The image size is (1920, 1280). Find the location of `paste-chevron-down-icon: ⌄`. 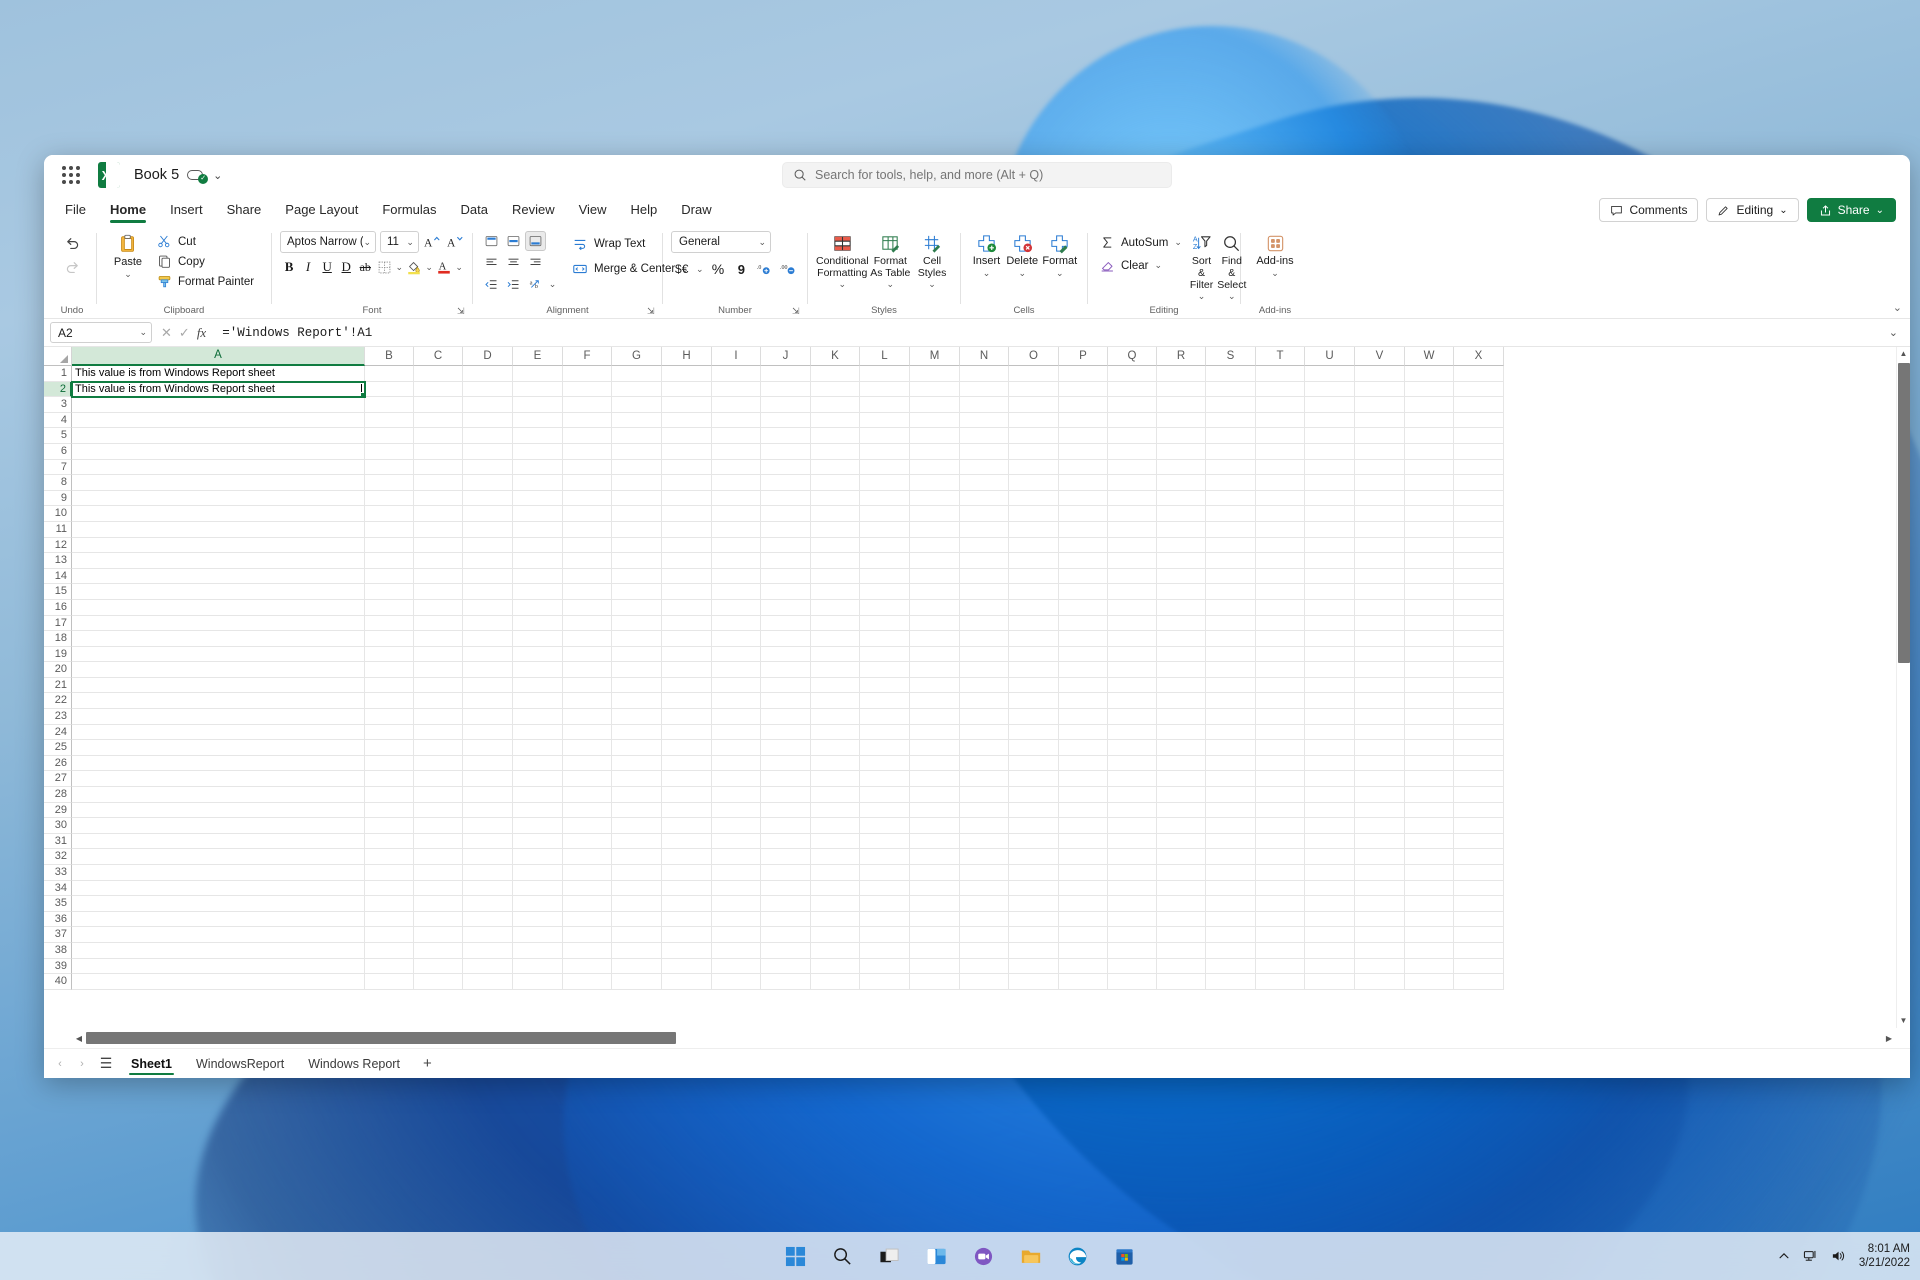

paste-chevron-down-icon: ⌄ is located at coordinates (128, 274).